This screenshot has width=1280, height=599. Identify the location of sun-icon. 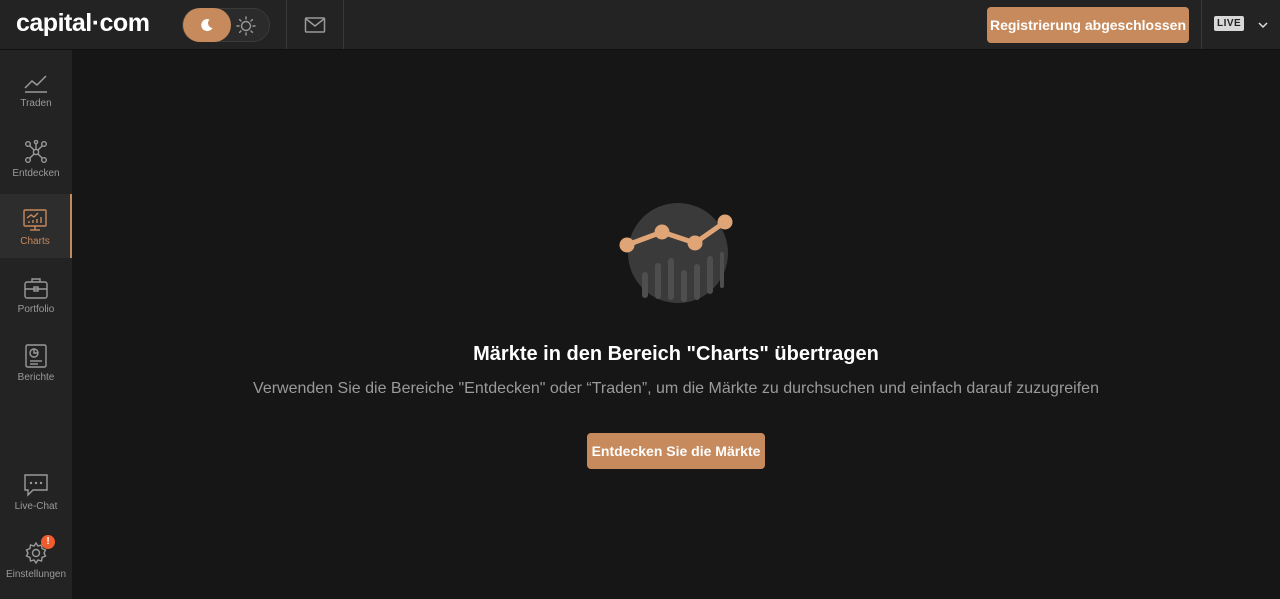
(246, 26).